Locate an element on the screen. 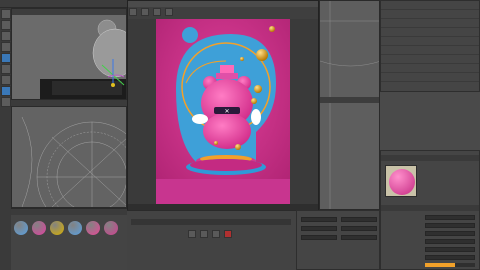 The height and width of the screenshot is (270, 480). material-manager is located at coordinates (69, 239).